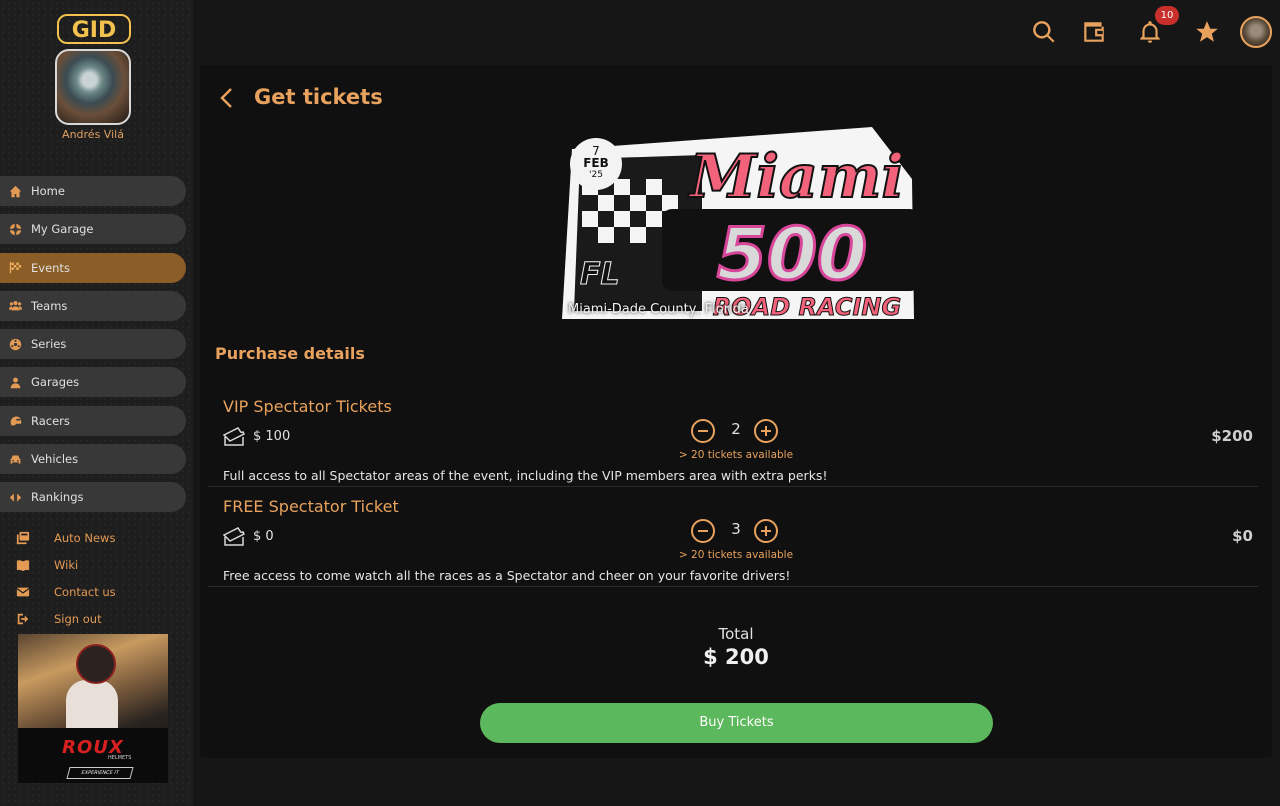 The height and width of the screenshot is (806, 1280). I want to click on star-icon, so click(1207, 31).